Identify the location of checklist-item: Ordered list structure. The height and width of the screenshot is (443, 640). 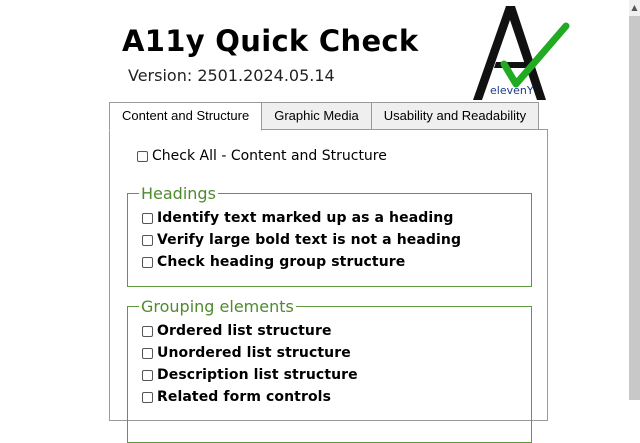
(336, 331).